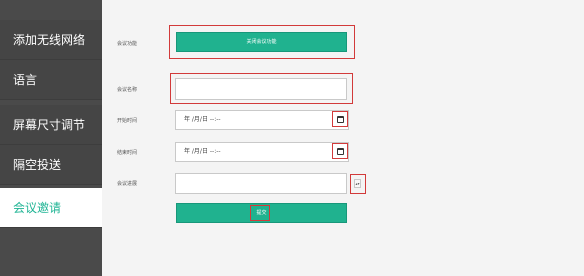  Describe the element at coordinates (127, 153) in the screenshot. I see `end-time-label: 结束时间` at that location.